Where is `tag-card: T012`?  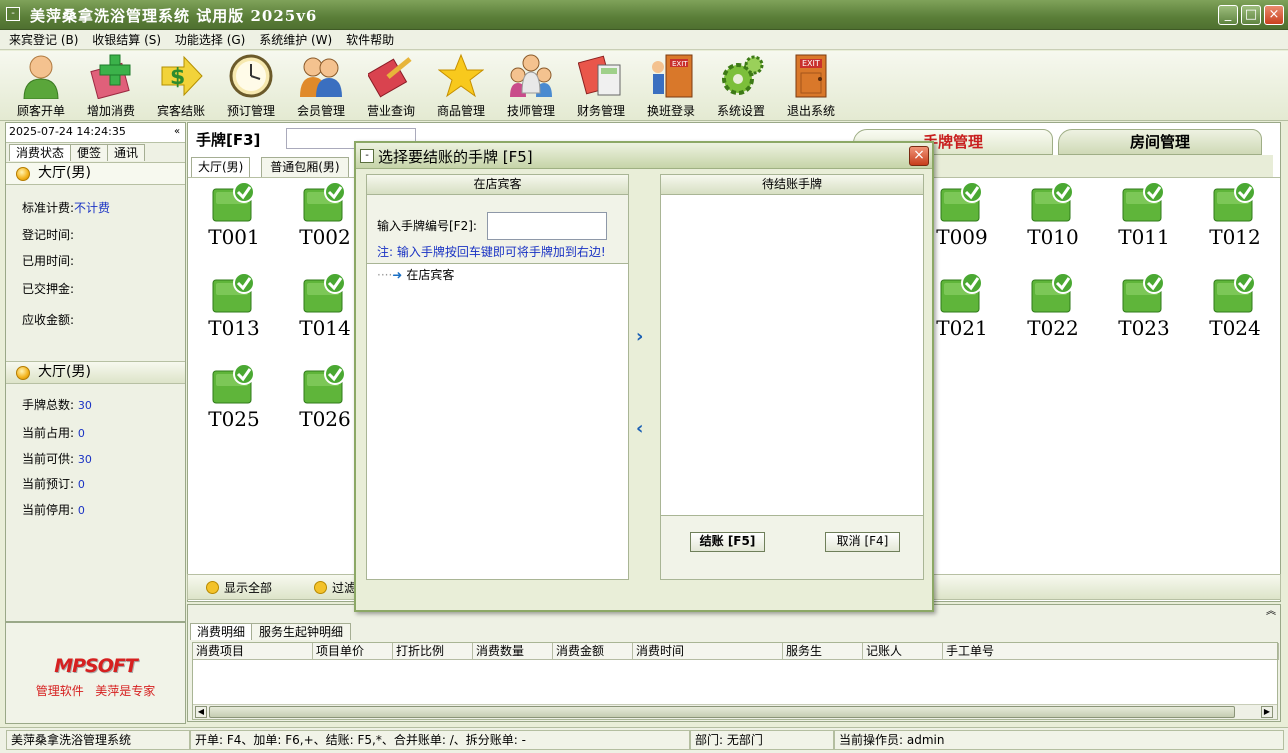 tag-card: T012 is located at coordinates (1235, 215).